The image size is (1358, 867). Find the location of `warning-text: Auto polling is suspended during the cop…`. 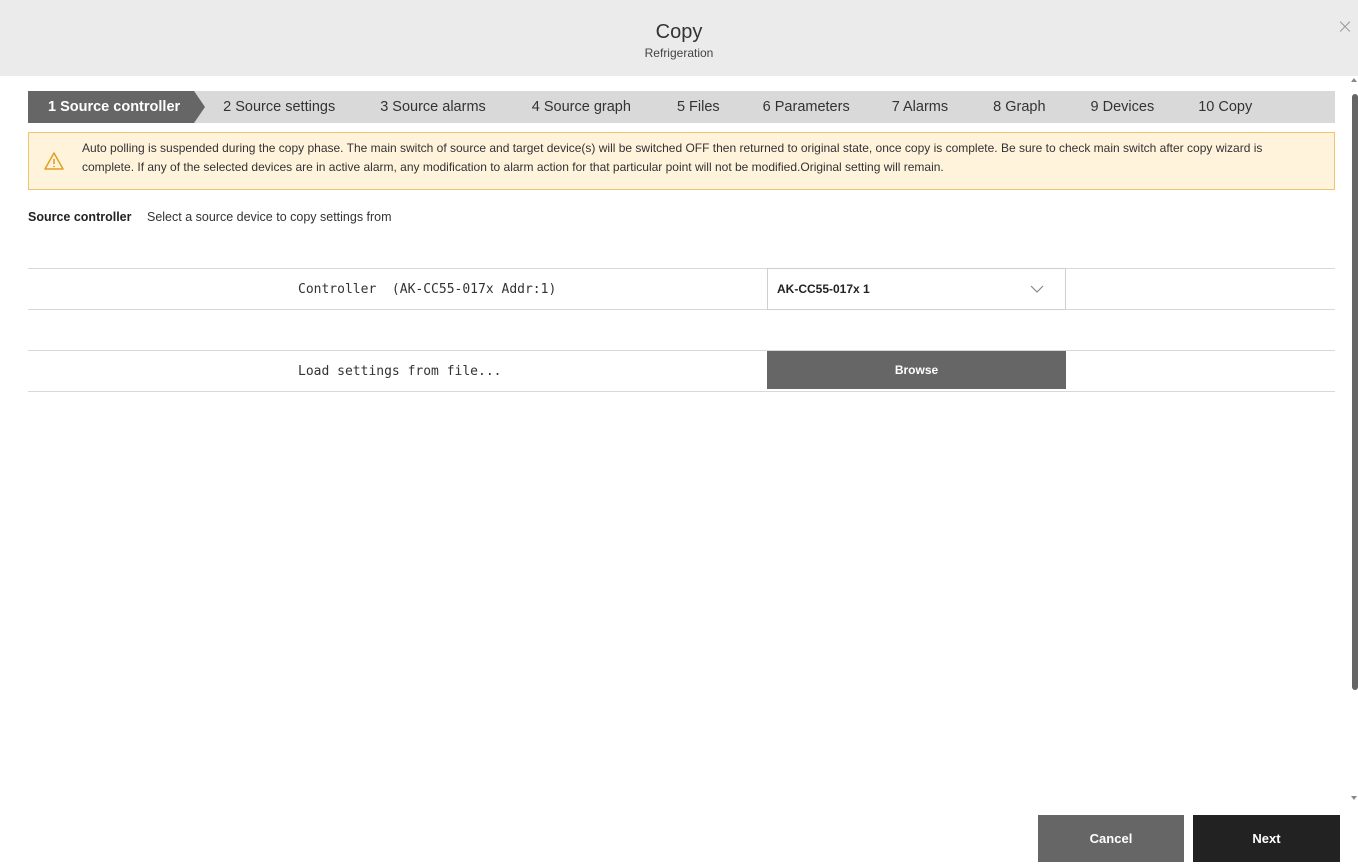

warning-text: Auto polling is suspended during the cop… is located at coordinates (672, 157).